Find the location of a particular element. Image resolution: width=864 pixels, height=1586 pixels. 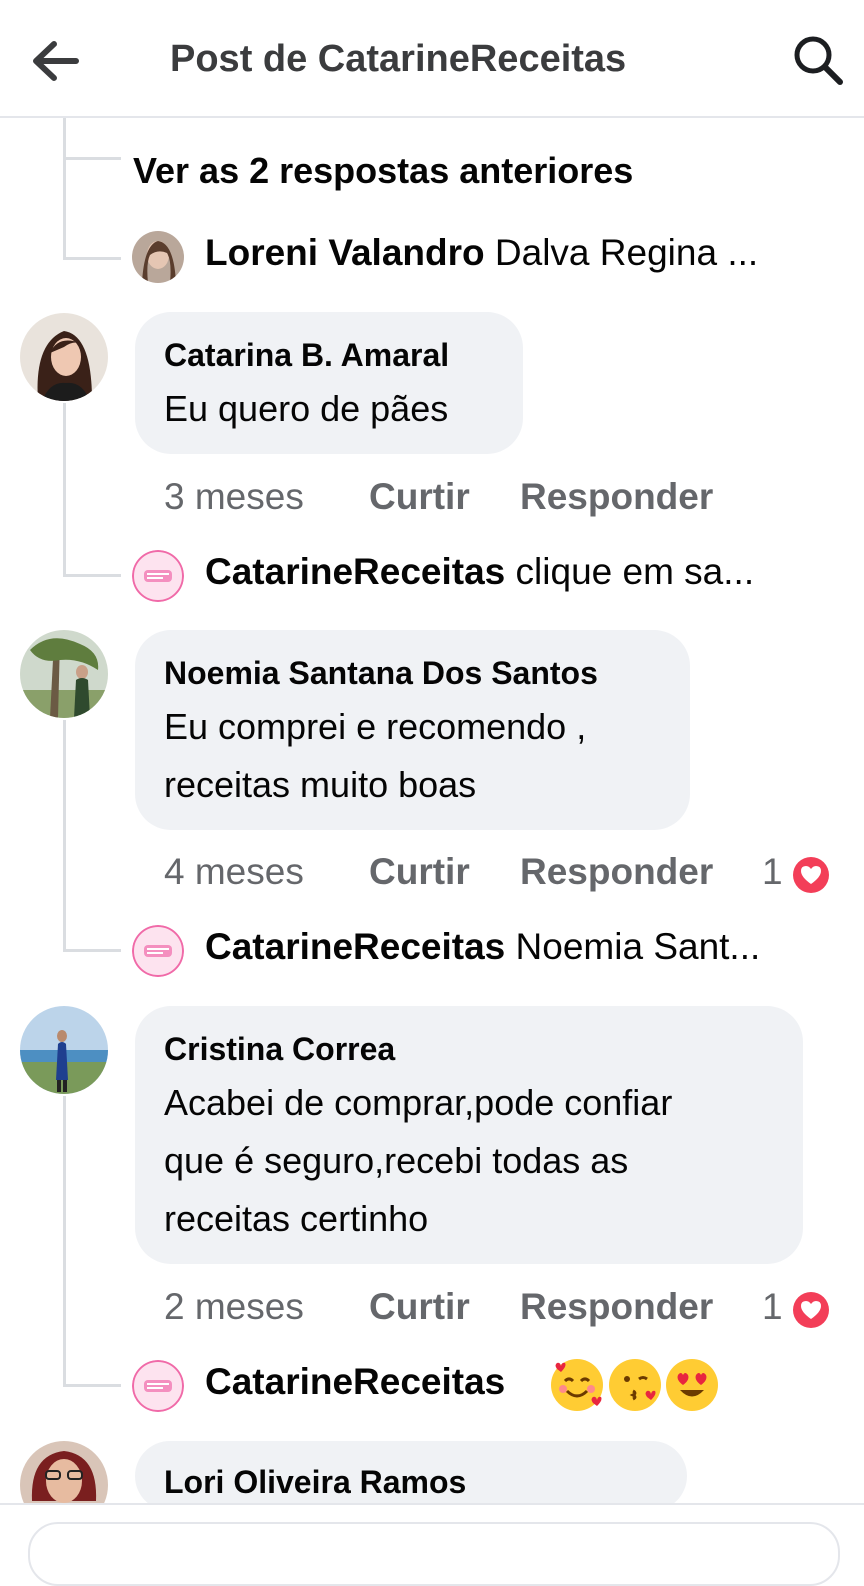

back-arrow-icon is located at coordinates (55, 61).